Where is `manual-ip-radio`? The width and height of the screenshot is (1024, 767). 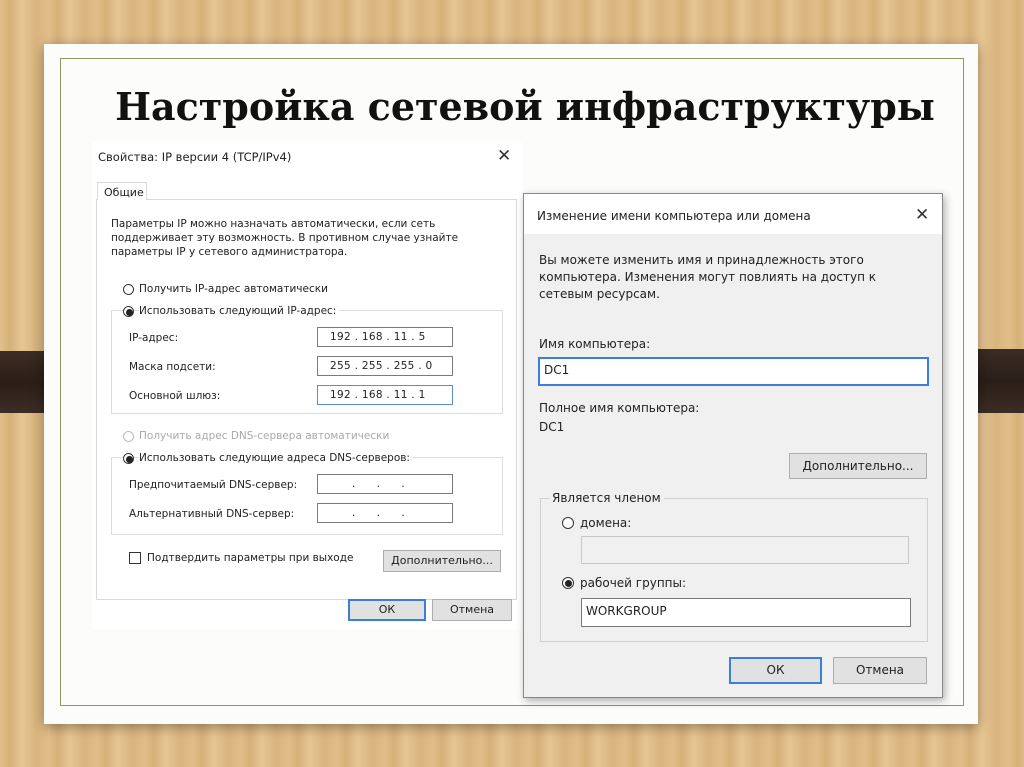
manual-ip-radio is located at coordinates (128, 311).